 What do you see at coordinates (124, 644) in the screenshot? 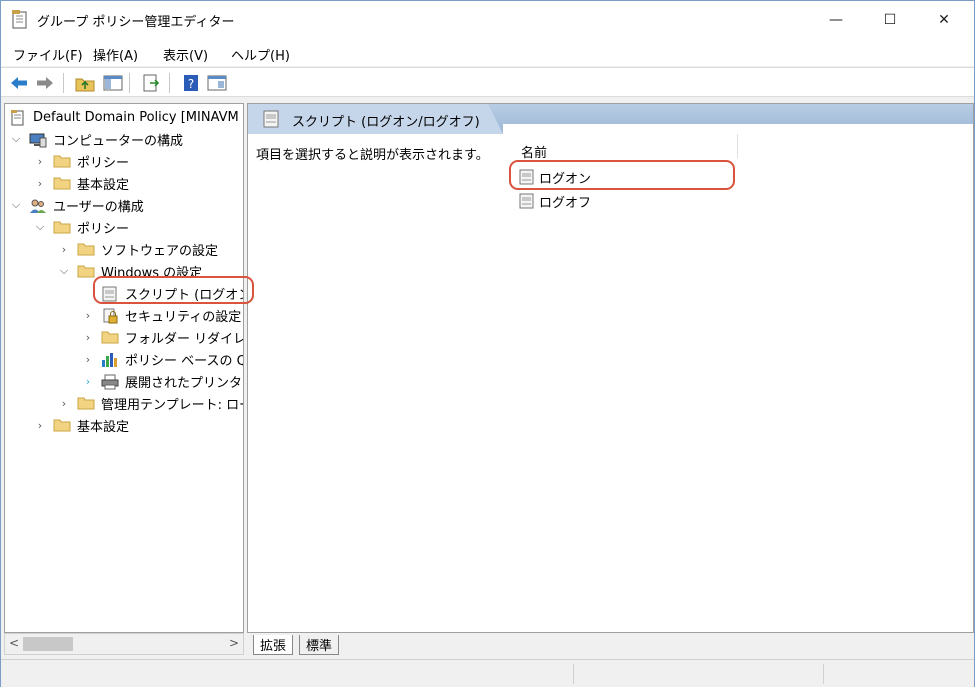
I see `tree-horizontal-scrollbar: < >` at bounding box center [124, 644].